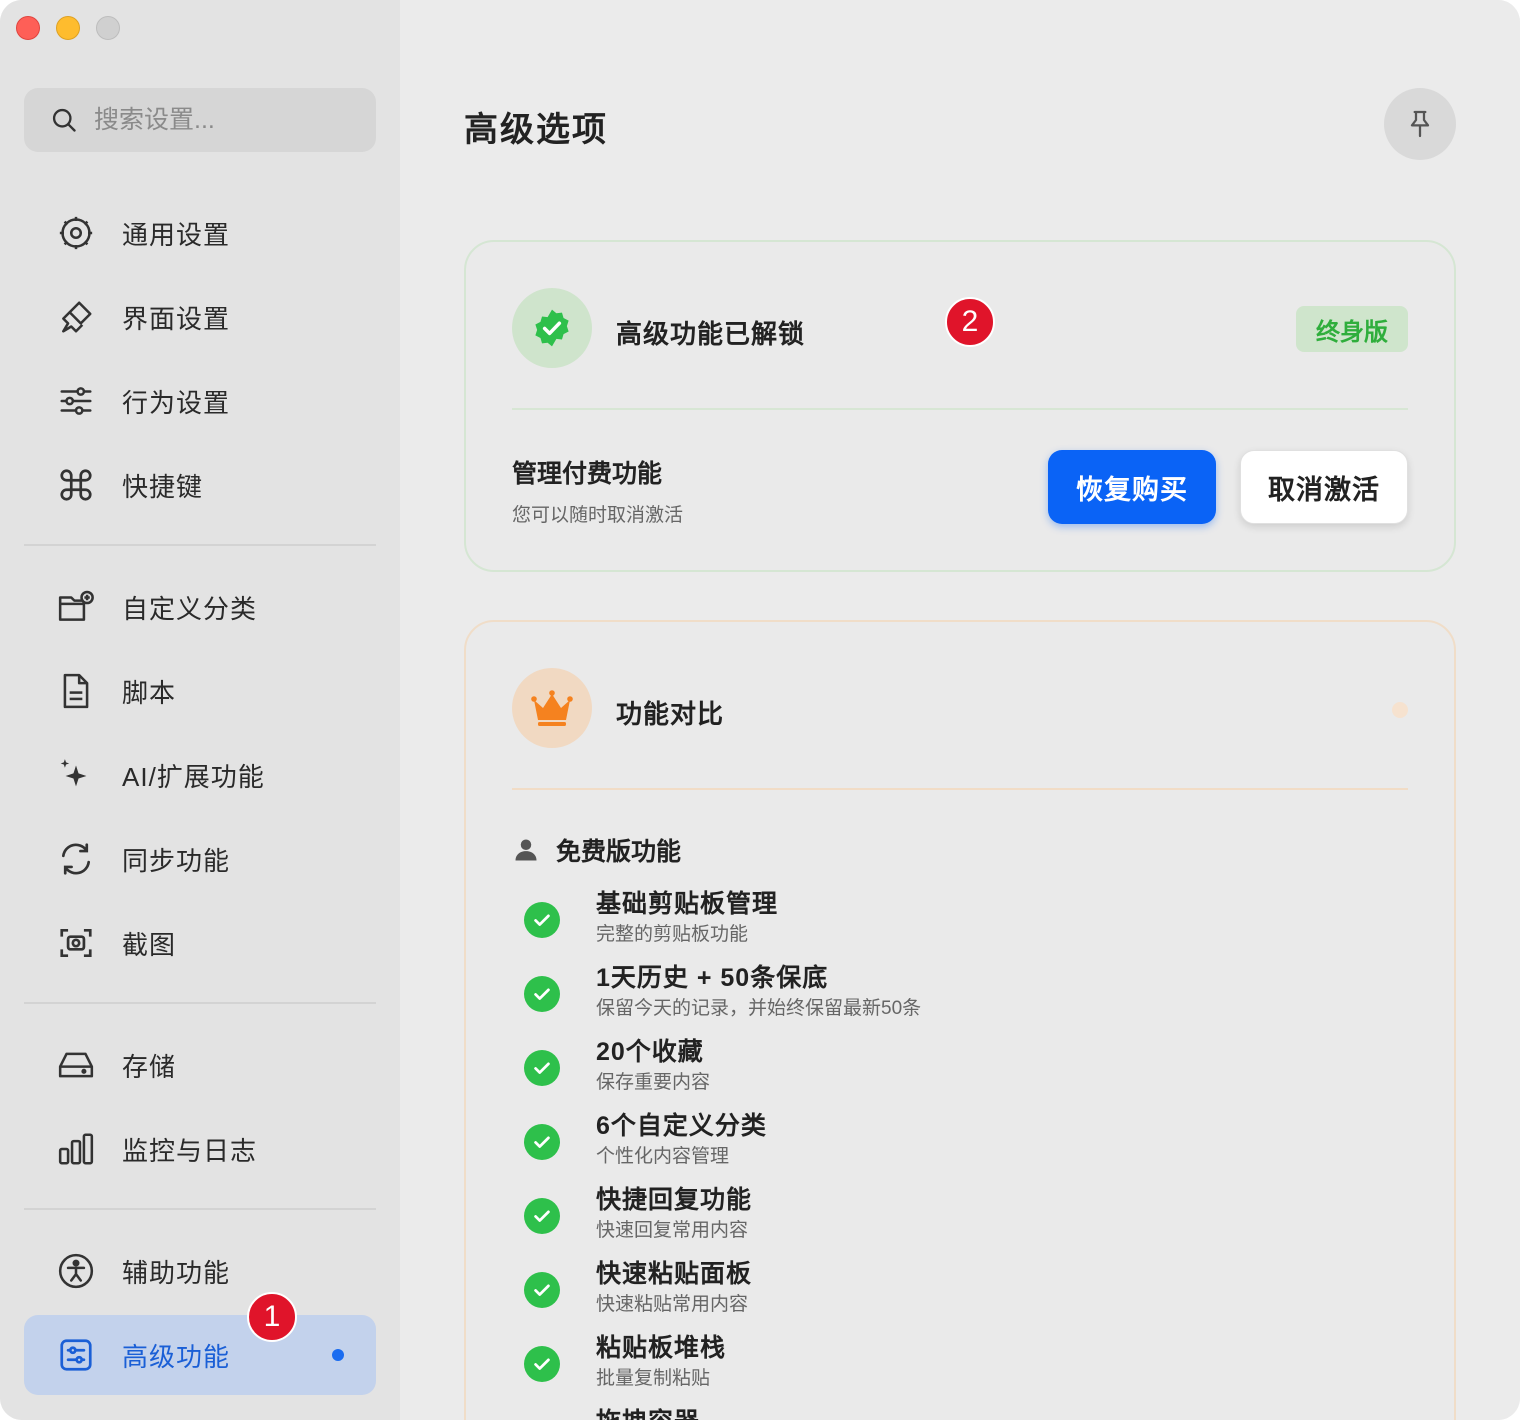 The image size is (1520, 1420). I want to click on sliders-icon, so click(76, 401).